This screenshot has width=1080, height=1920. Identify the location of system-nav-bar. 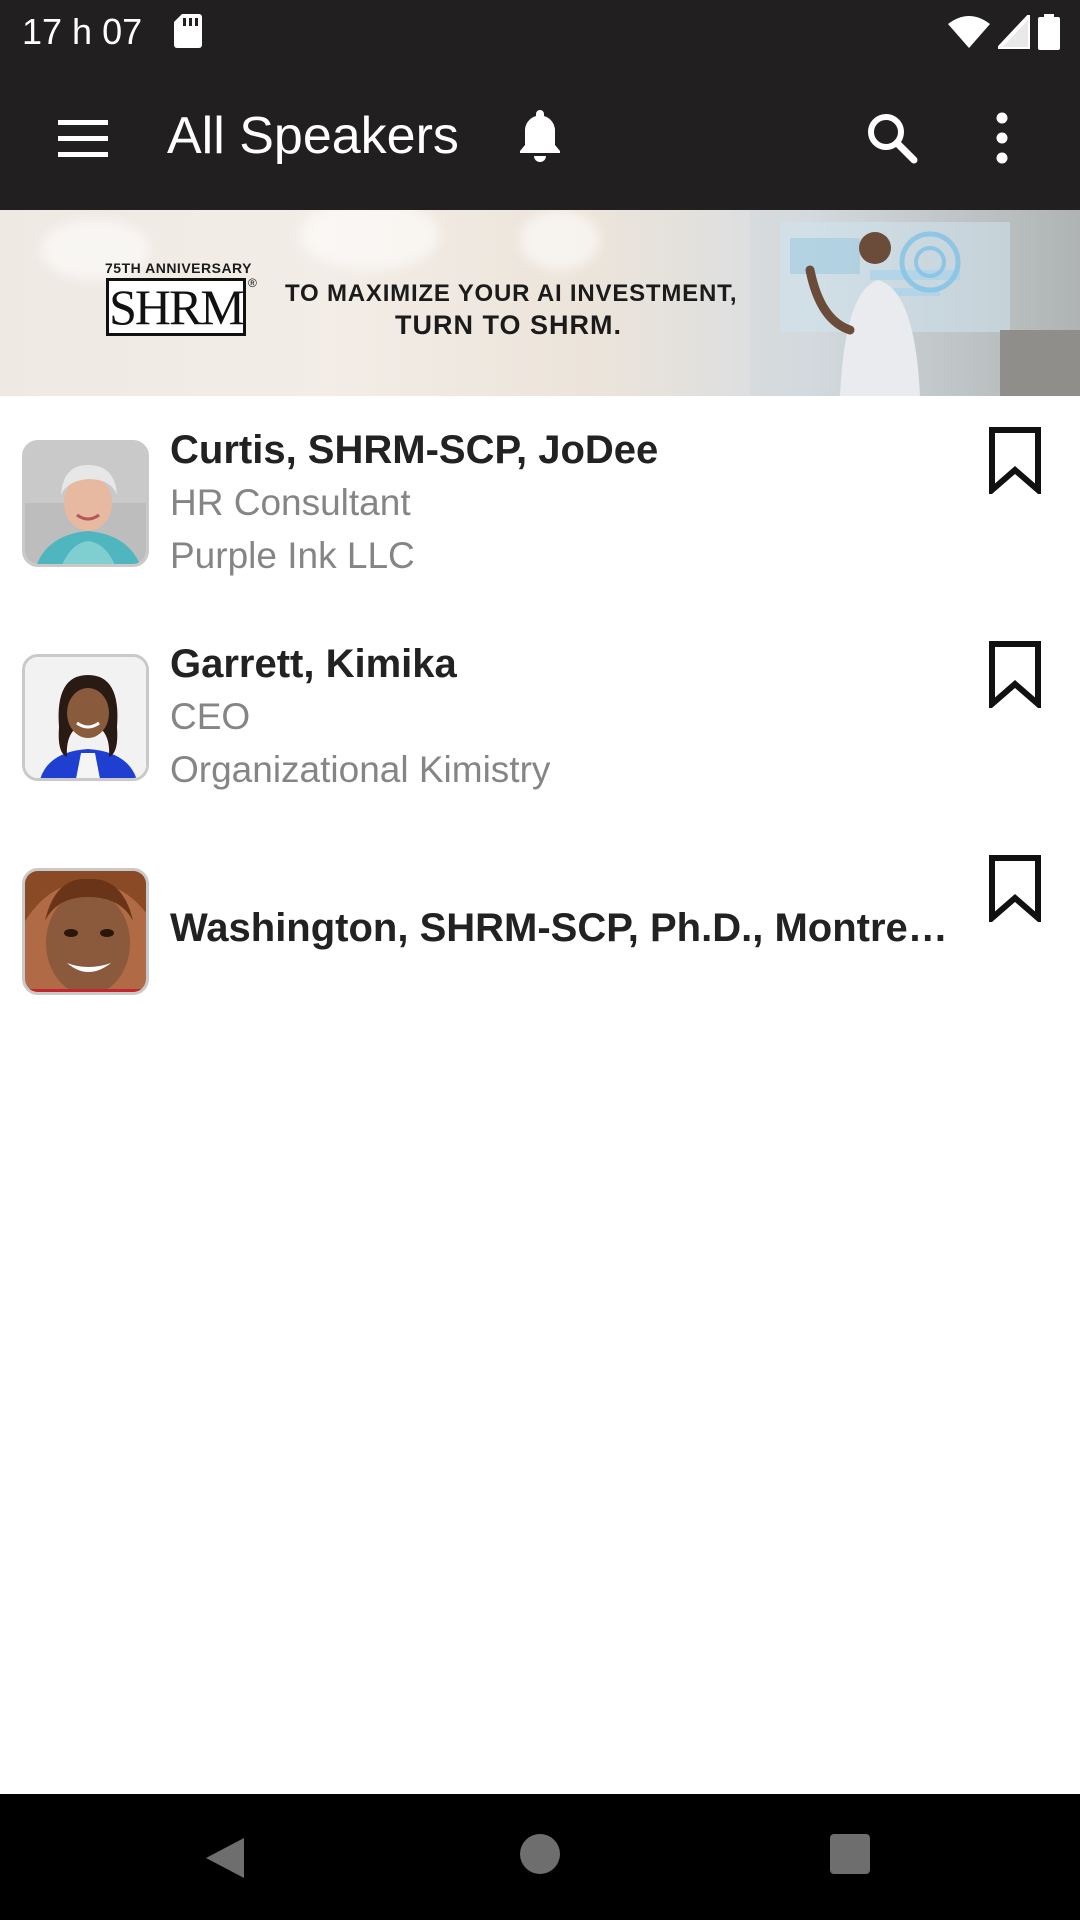
(540, 1857).